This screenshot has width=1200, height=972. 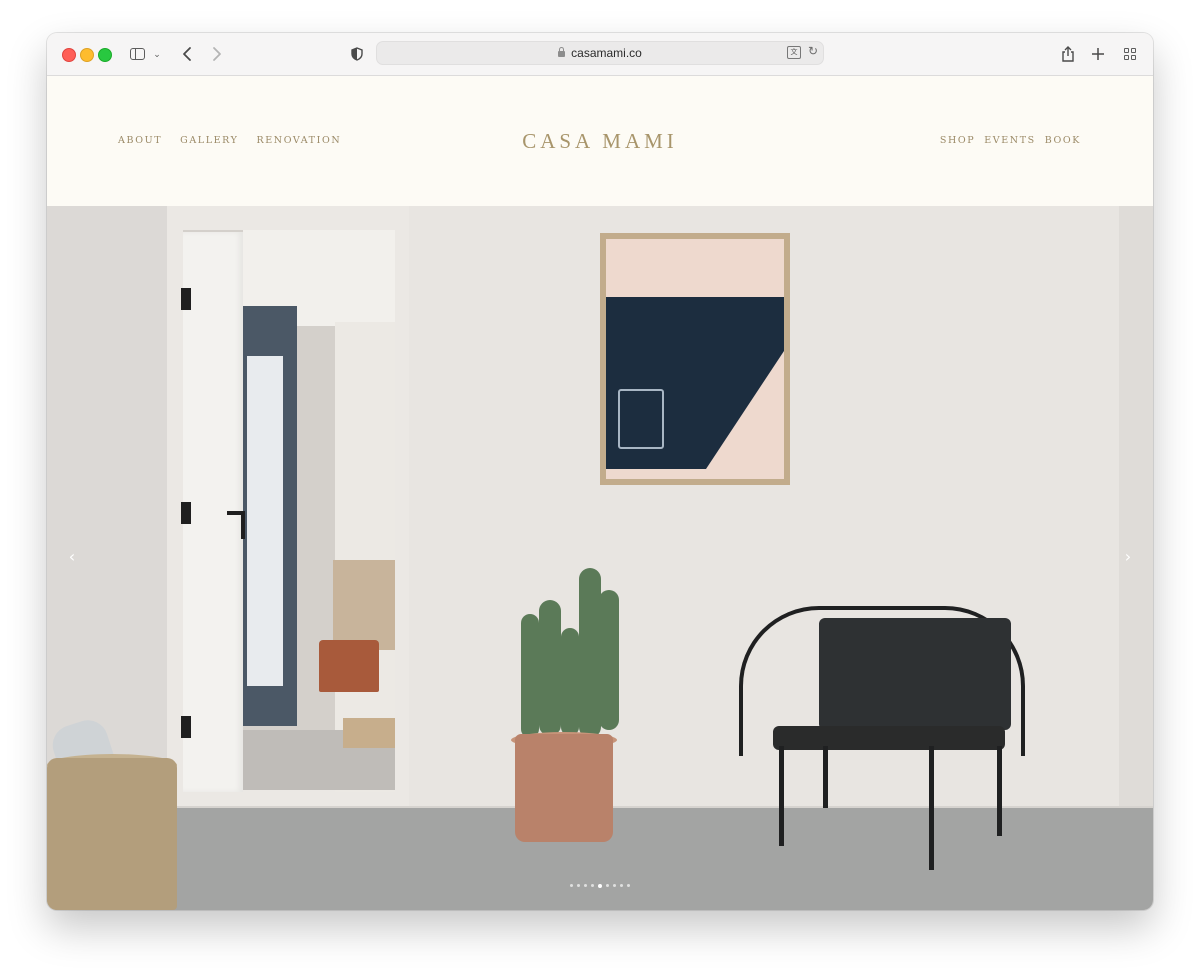 What do you see at coordinates (606, 53) in the screenshot?
I see `url-text: casamami.co` at bounding box center [606, 53].